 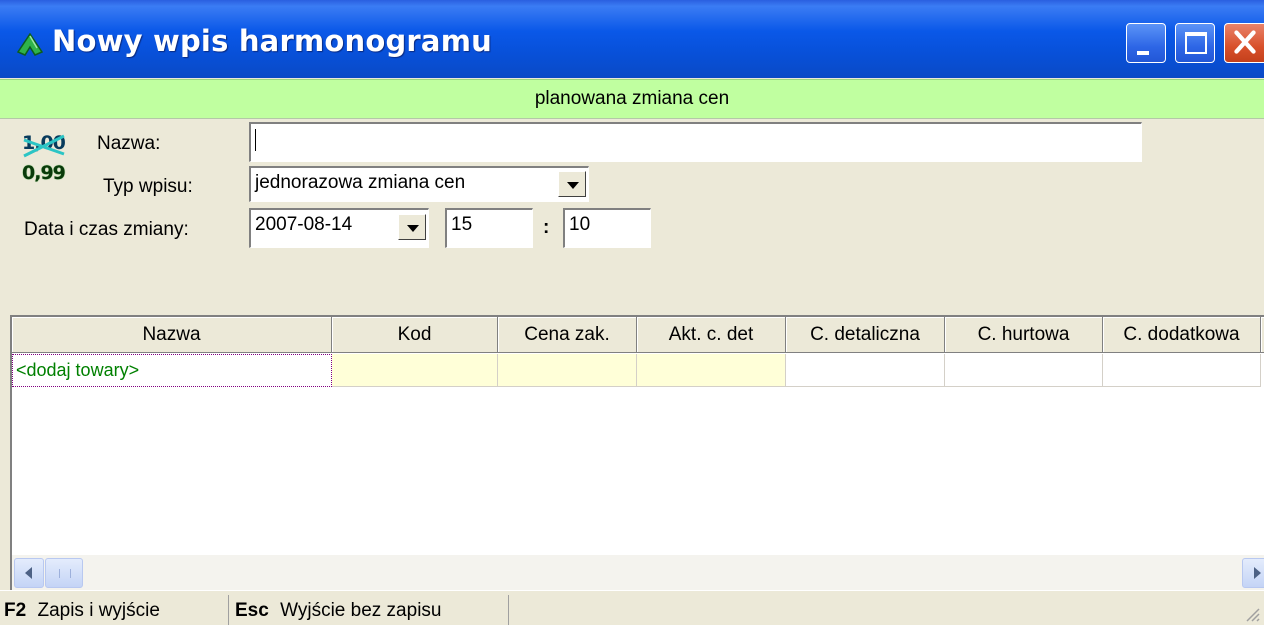 What do you see at coordinates (1251, 613) in the screenshot?
I see `resize-grip-icon` at bounding box center [1251, 613].